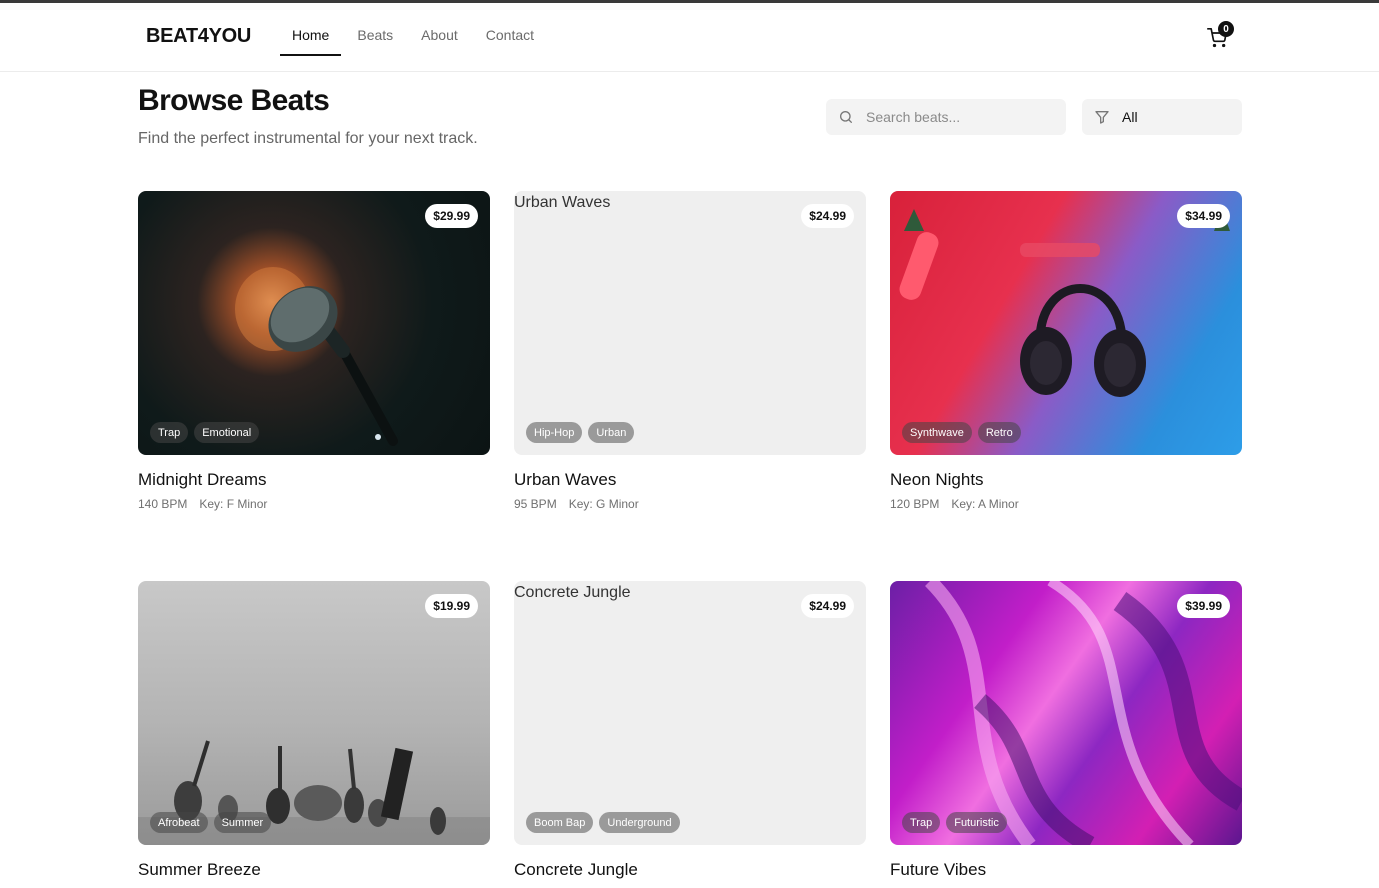  I want to click on page-title: Browse Beats, so click(234, 100).